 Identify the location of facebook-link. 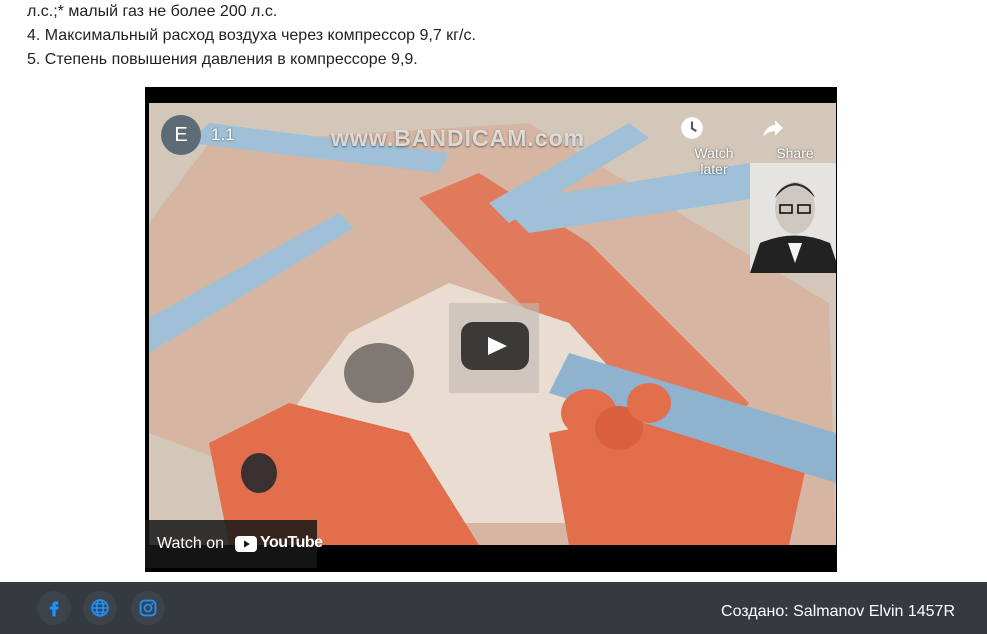
(54, 608).